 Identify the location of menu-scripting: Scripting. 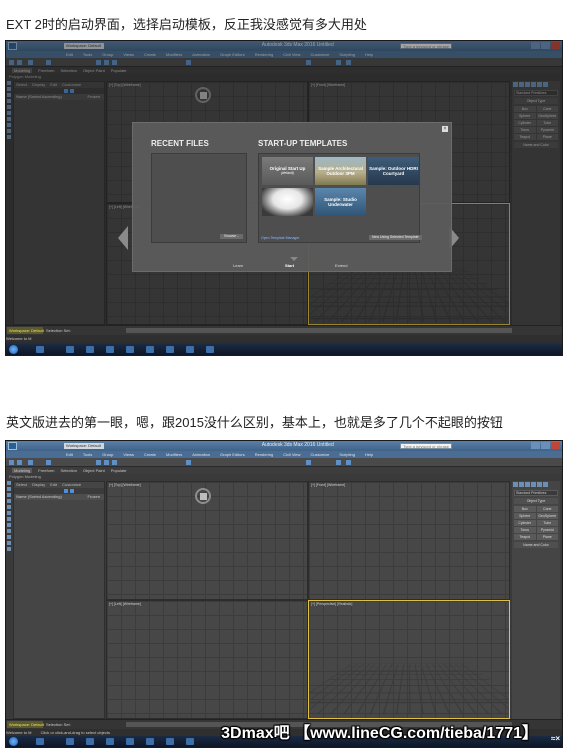
(347, 454).